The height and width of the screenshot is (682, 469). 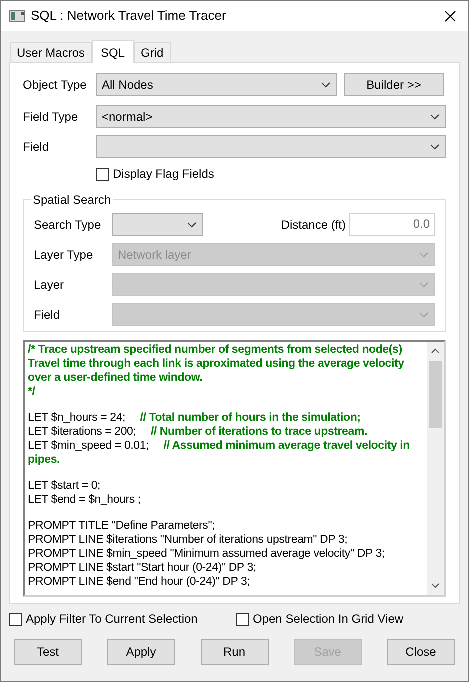 What do you see at coordinates (64, 255) in the screenshot?
I see `field-label: Layer Type` at bounding box center [64, 255].